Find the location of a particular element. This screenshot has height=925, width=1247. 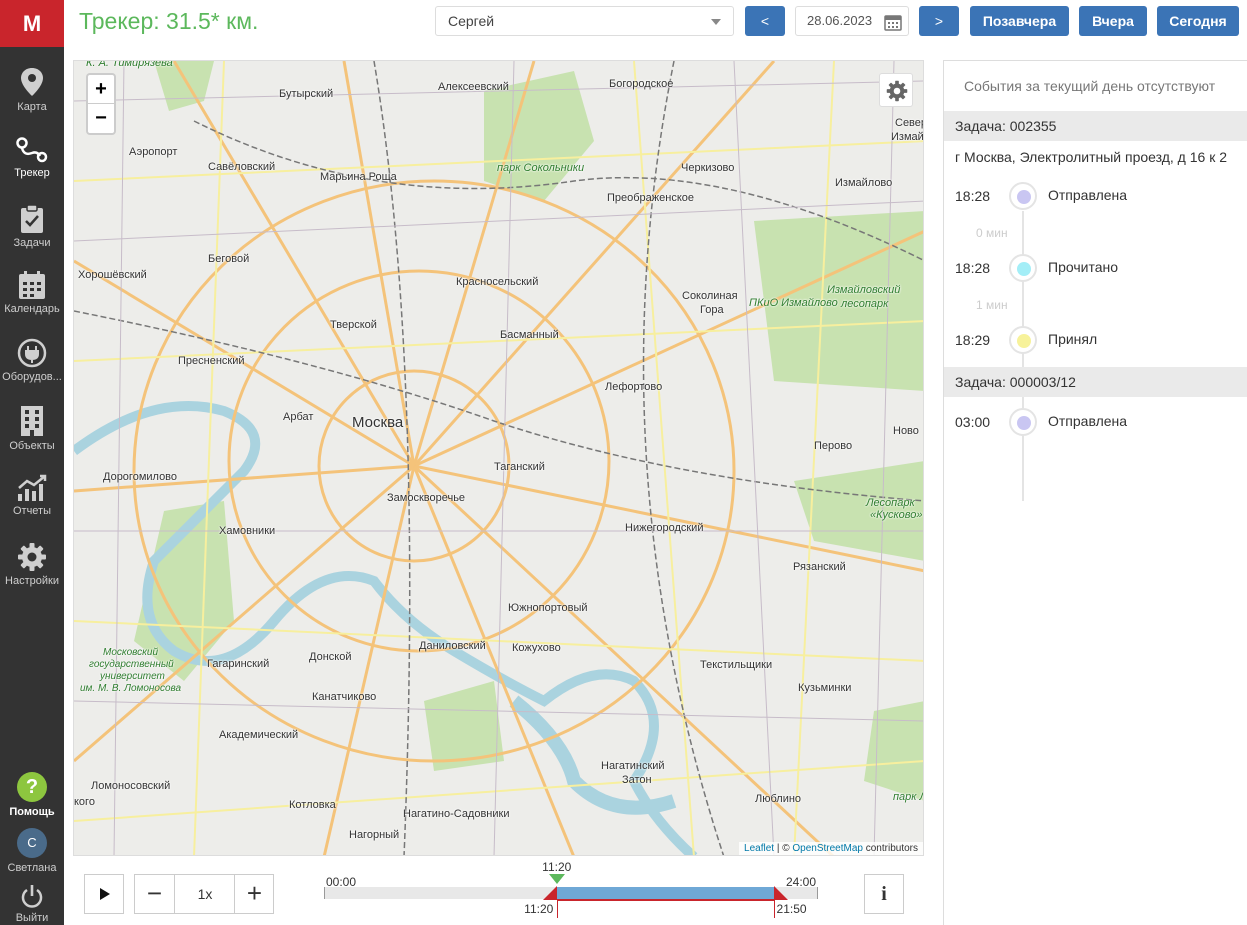

map-label: Преображенское is located at coordinates (651, 198).